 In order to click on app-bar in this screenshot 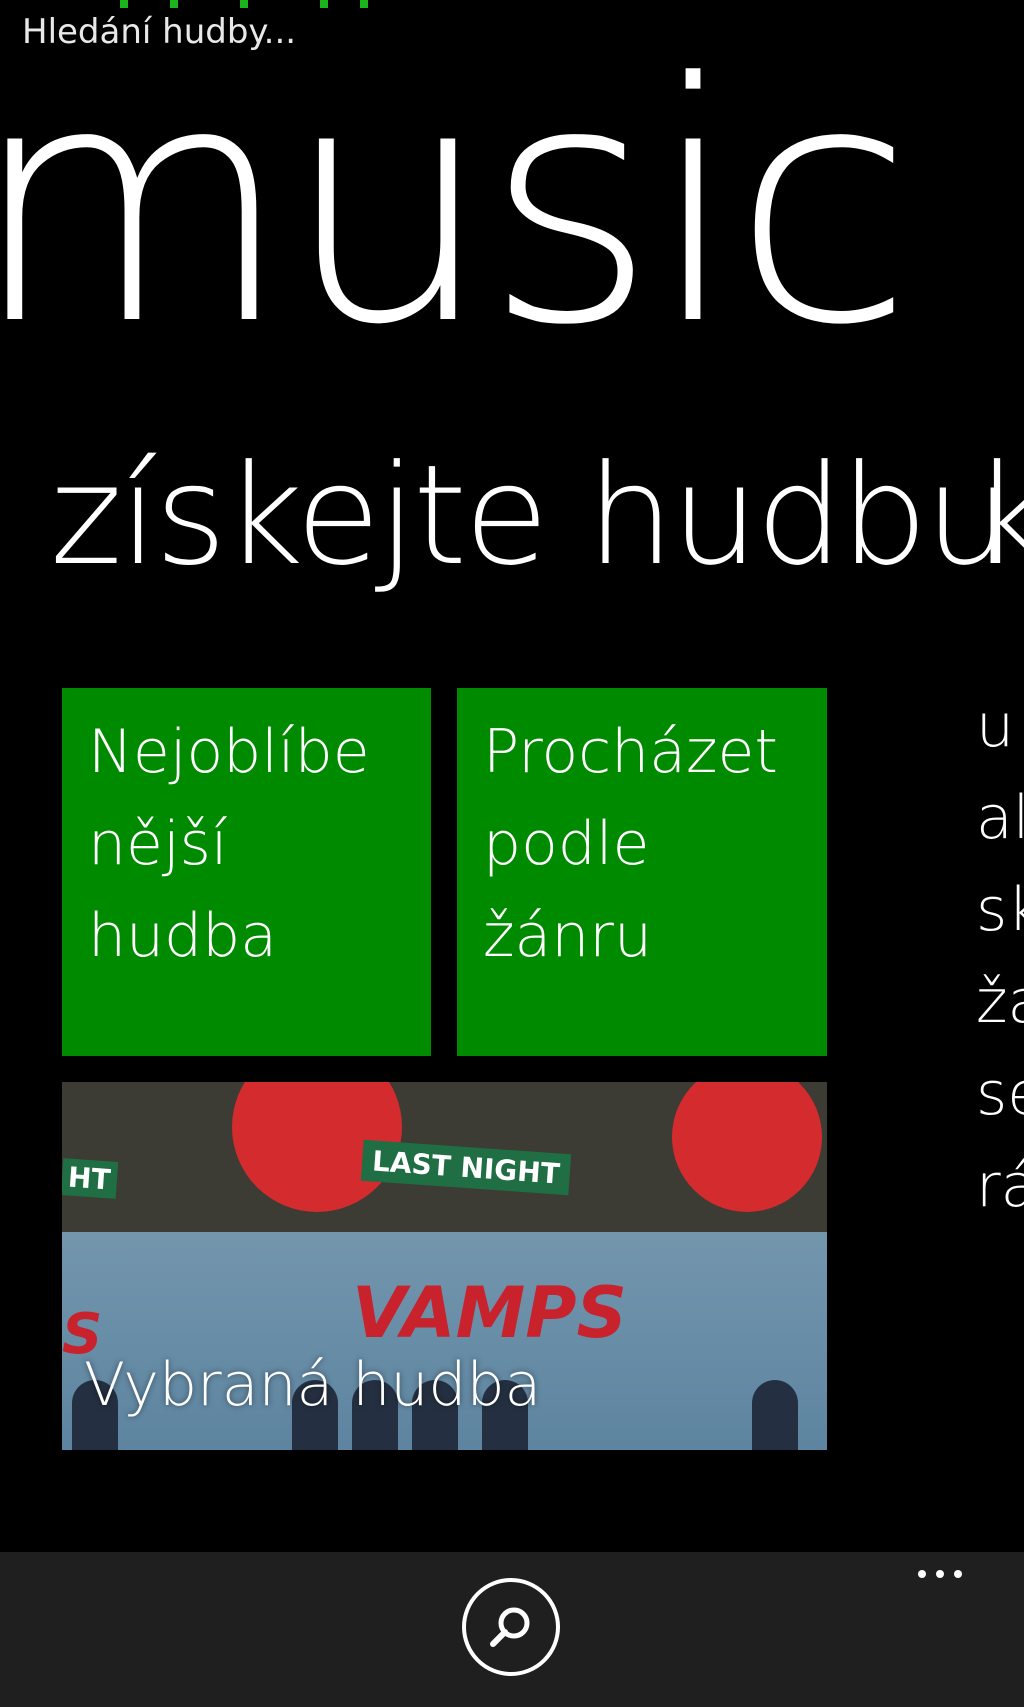, I will do `click(512, 1629)`.